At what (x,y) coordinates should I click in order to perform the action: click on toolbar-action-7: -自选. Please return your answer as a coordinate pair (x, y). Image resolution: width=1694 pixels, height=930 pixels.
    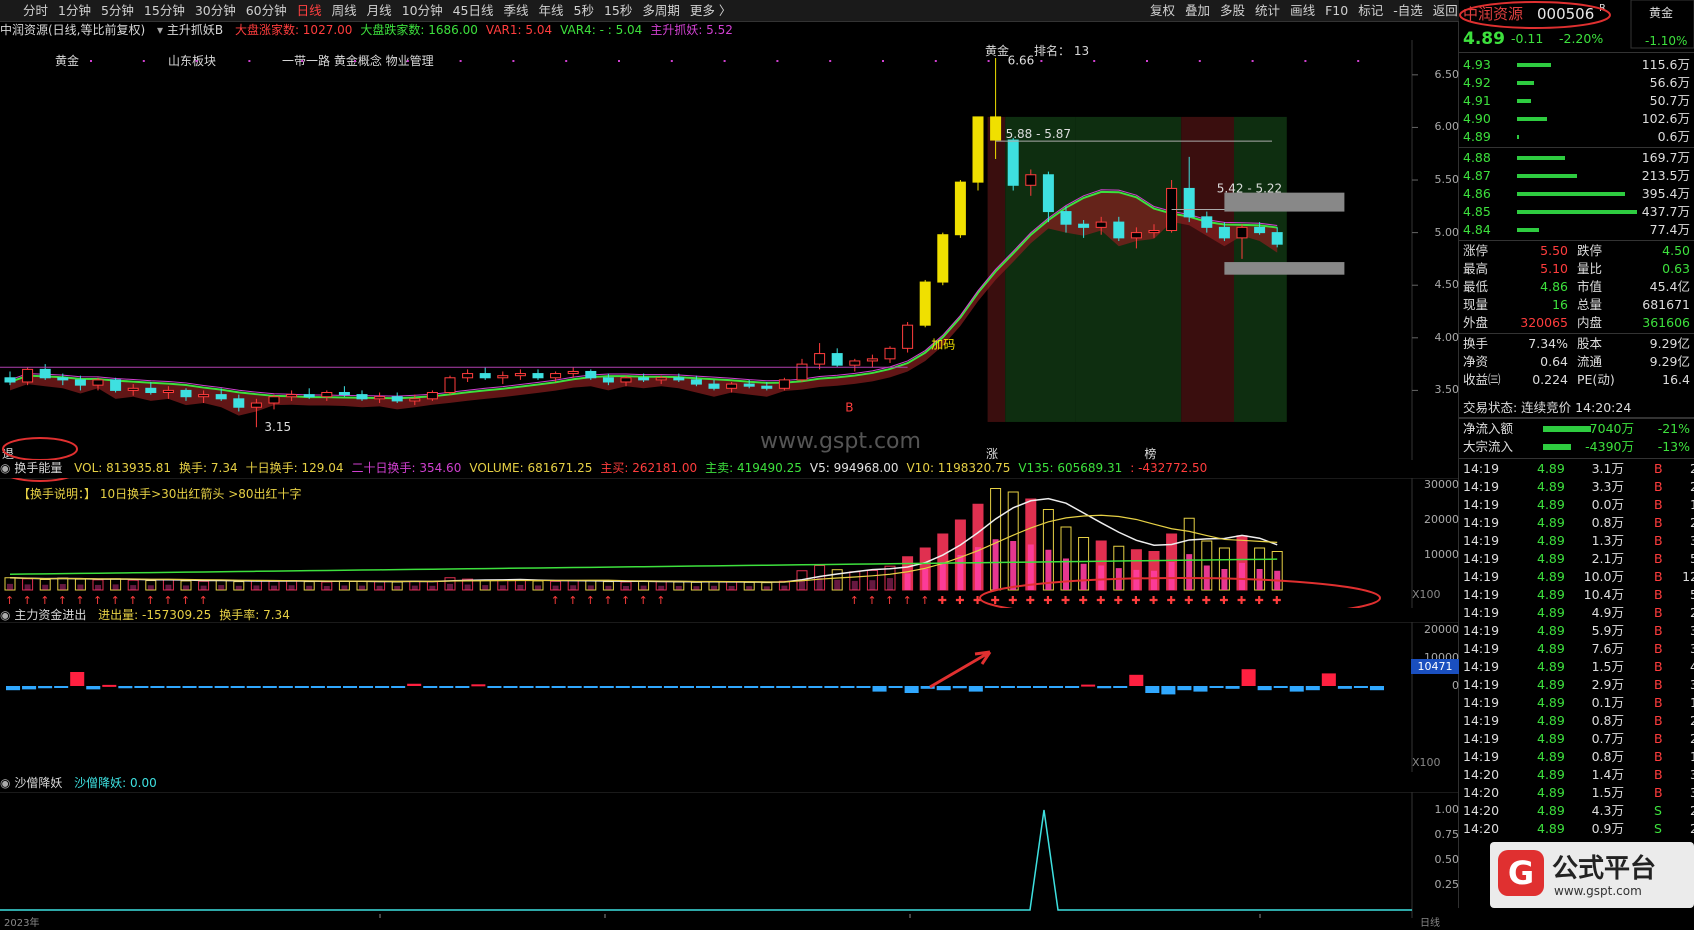
    Looking at the image, I should click on (1408, 10).